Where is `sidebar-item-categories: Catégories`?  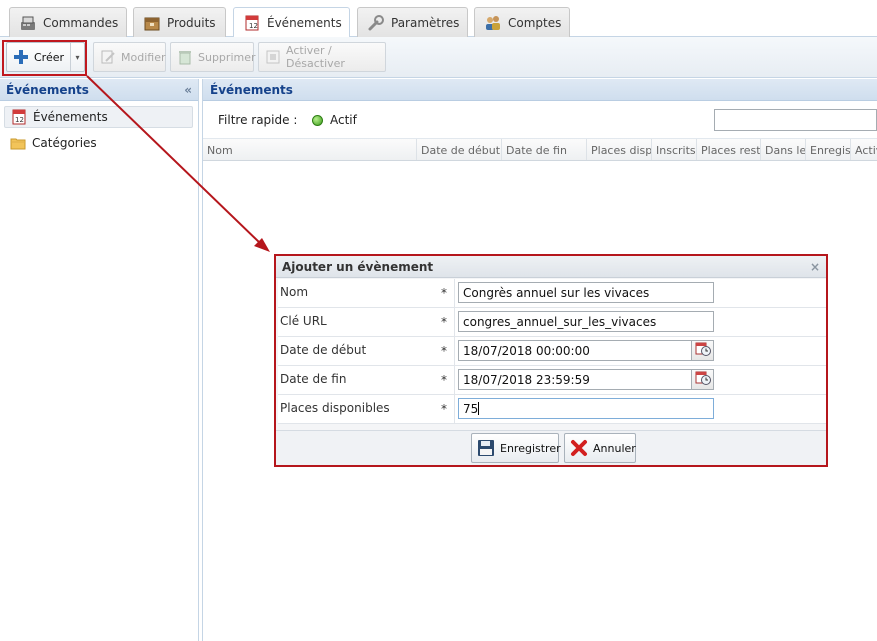 sidebar-item-categories: Catégories is located at coordinates (98, 143).